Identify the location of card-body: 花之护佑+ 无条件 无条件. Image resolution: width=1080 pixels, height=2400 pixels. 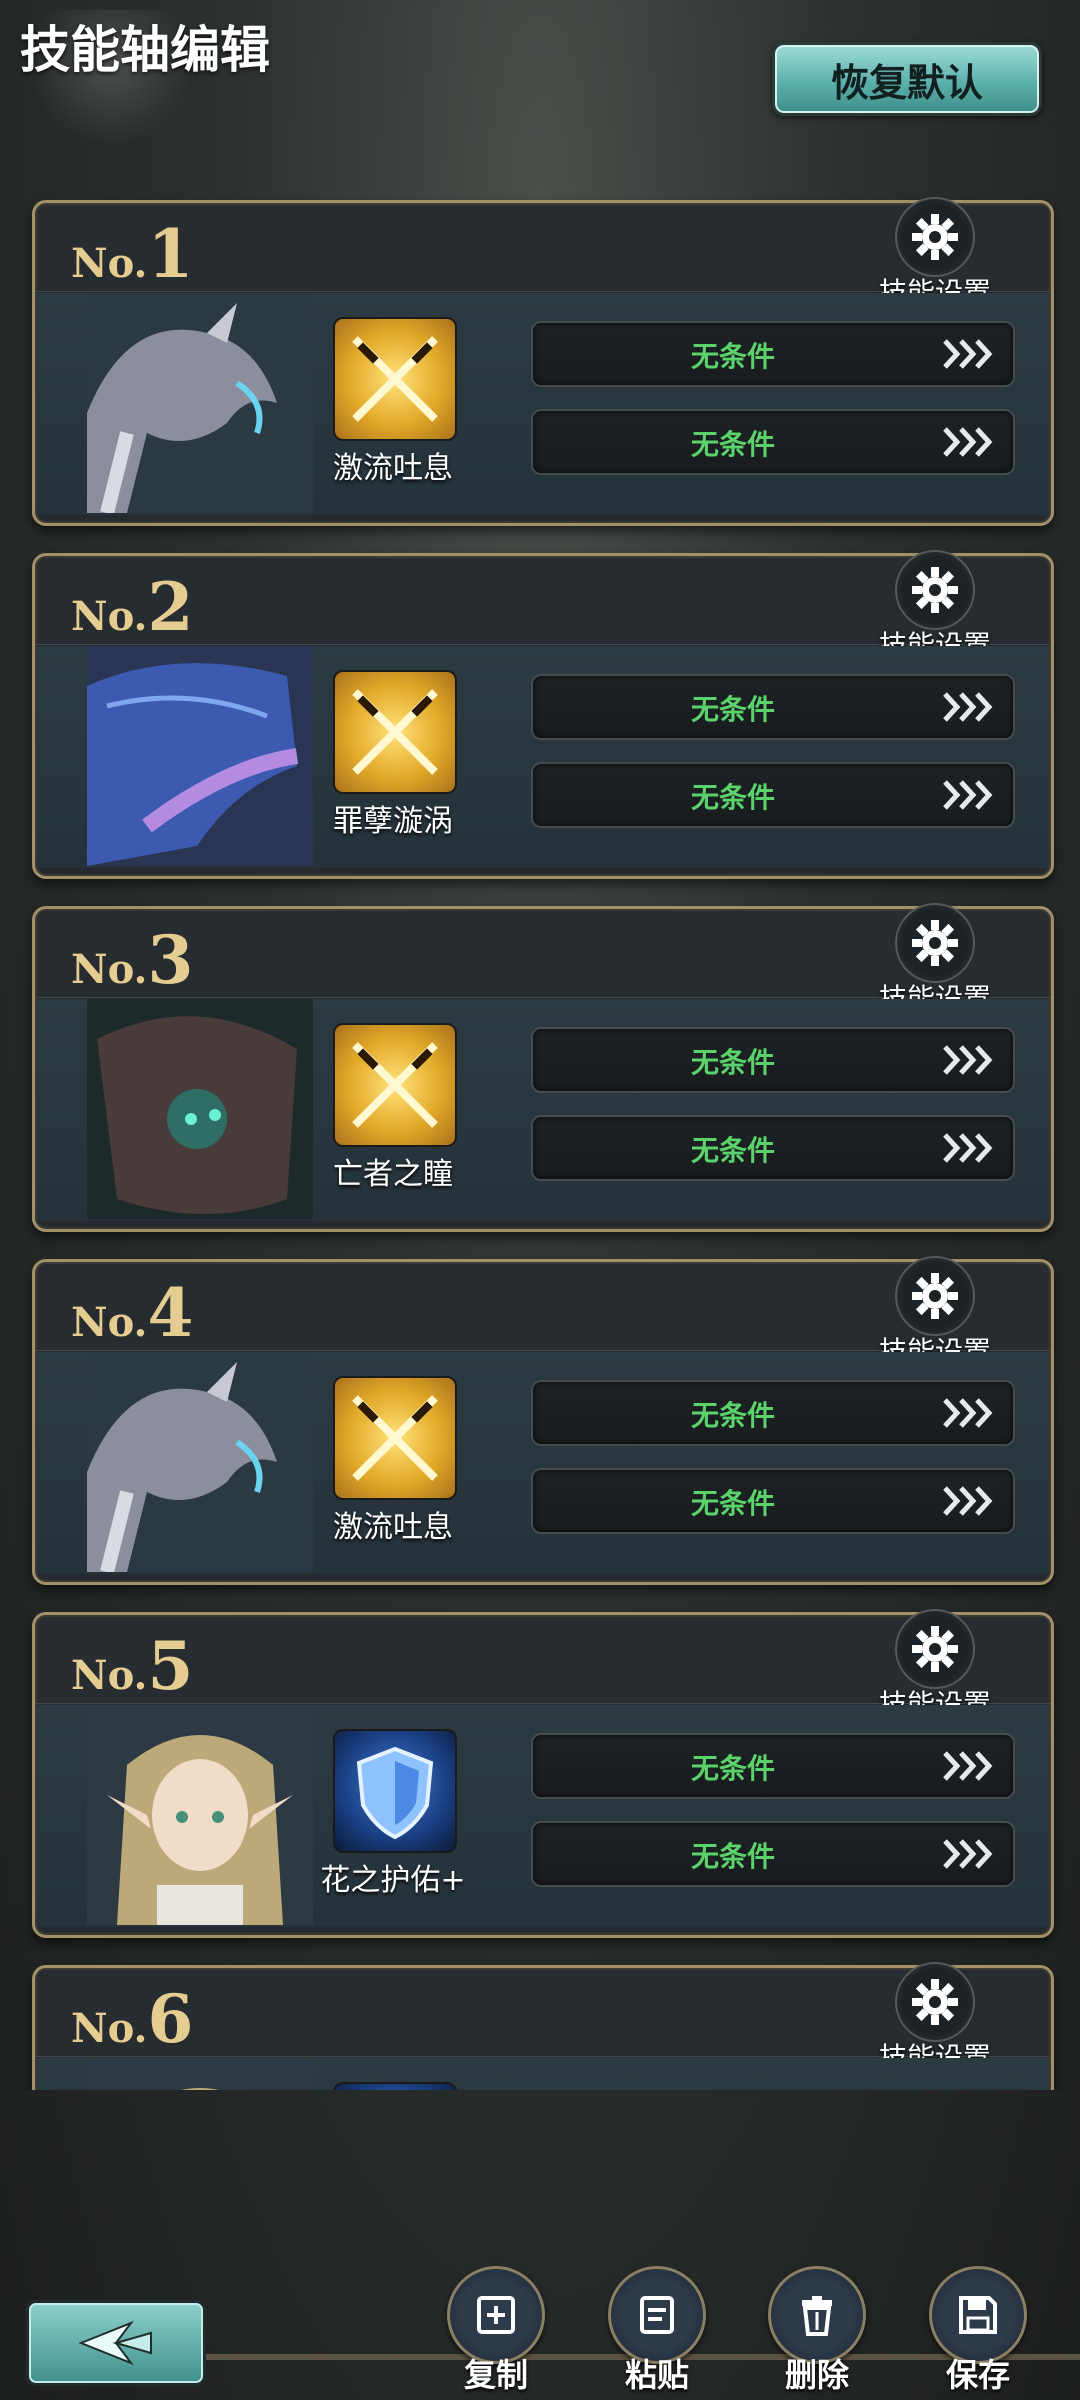
(543, 1816).